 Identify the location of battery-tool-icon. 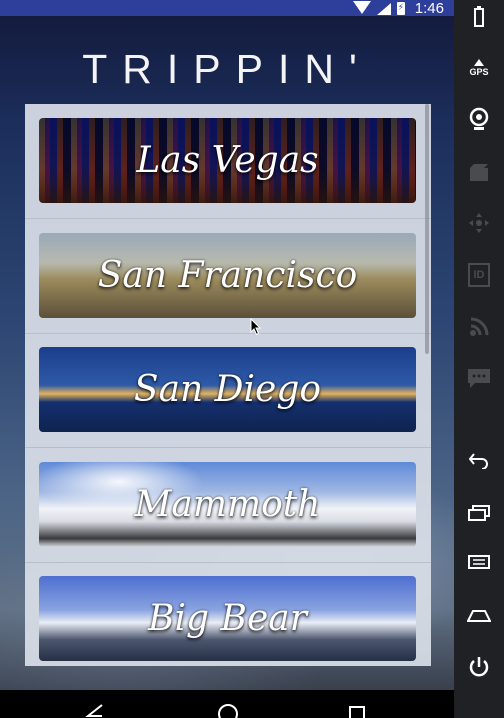
(479, 17).